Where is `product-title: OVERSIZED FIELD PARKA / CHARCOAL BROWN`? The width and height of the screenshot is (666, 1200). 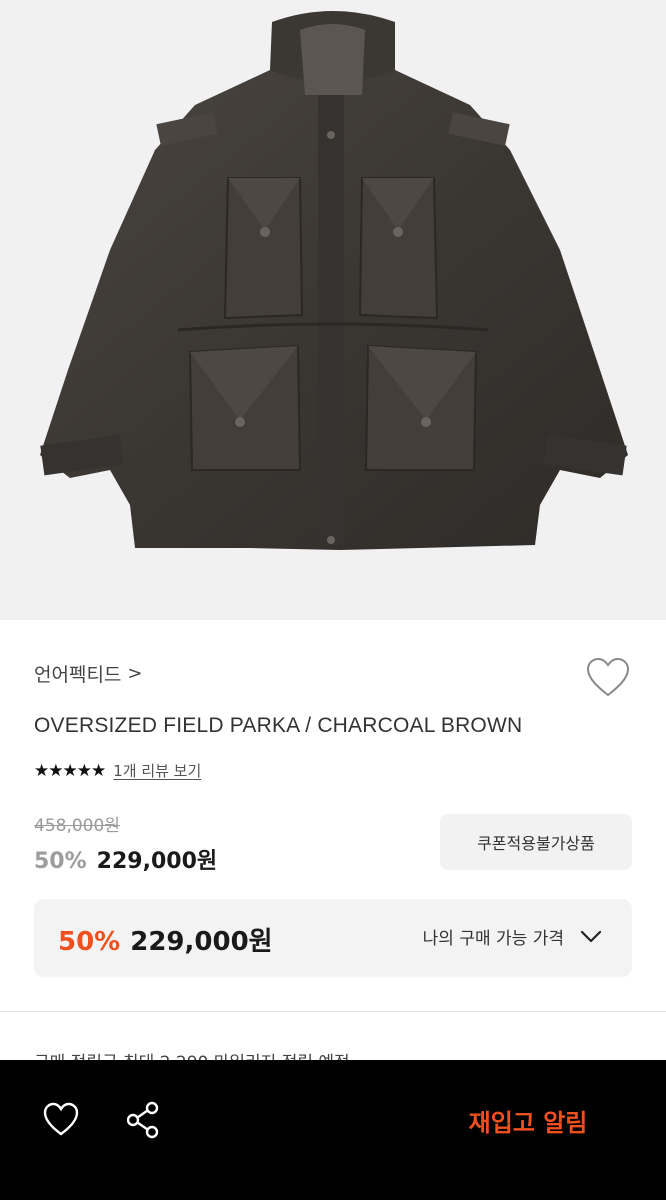 product-title: OVERSIZED FIELD PARKA / CHARCOAL BROWN is located at coordinates (278, 725).